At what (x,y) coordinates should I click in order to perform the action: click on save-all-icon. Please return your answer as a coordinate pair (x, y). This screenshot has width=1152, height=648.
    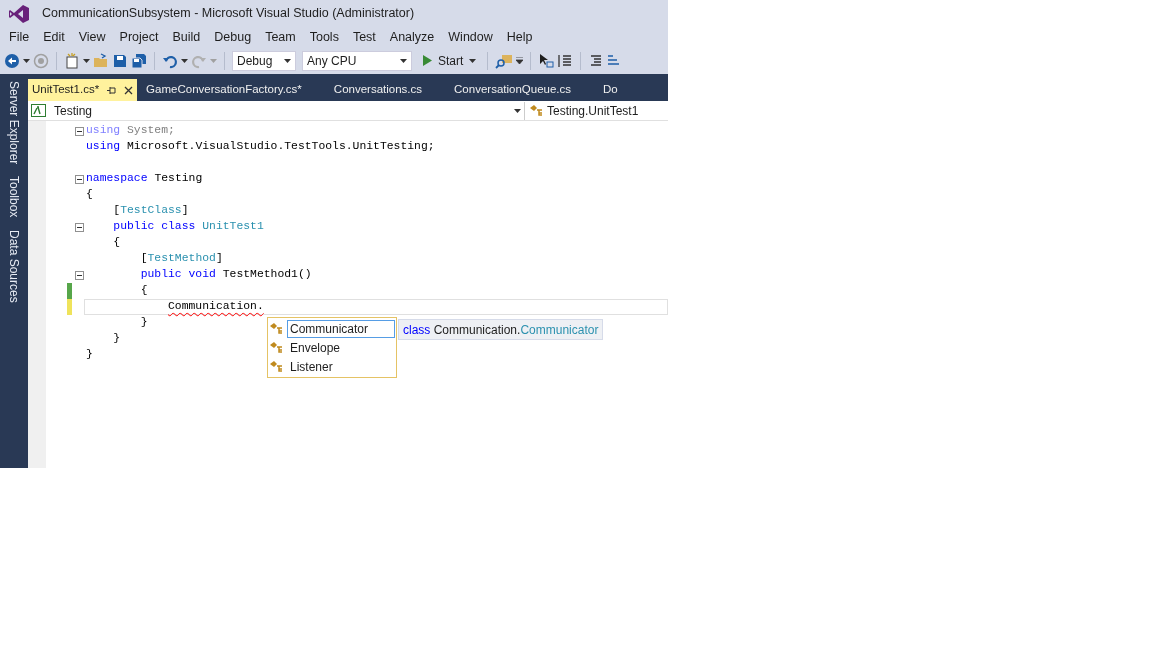
    Looking at the image, I should click on (139, 60).